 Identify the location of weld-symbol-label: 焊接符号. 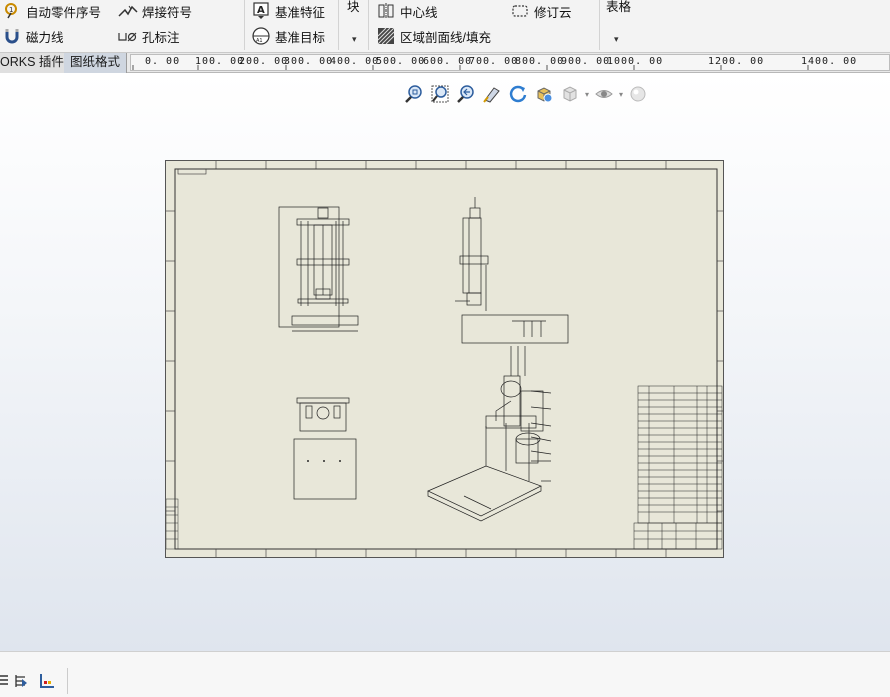
(167, 12).